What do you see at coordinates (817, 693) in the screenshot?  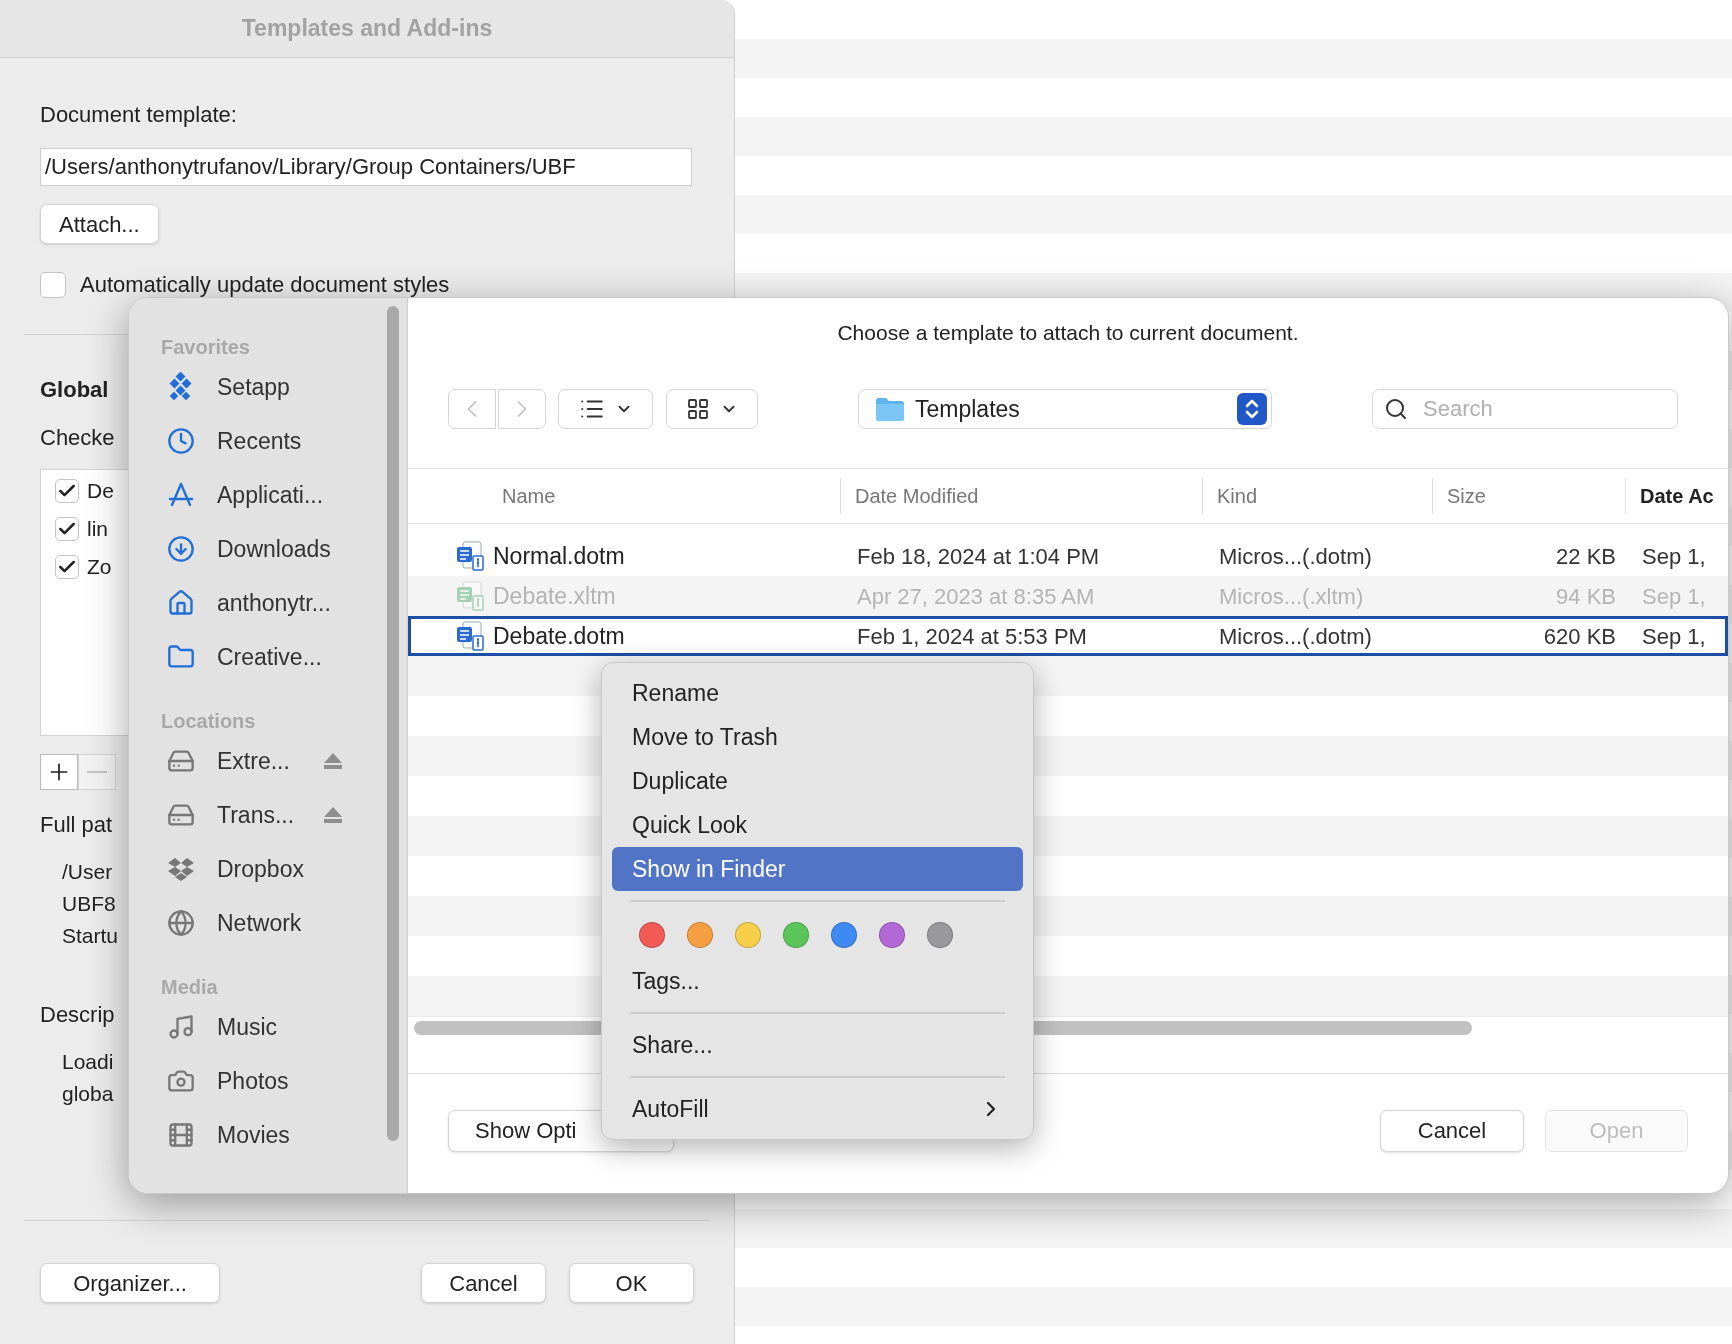 I see `menu-item: Rename` at bounding box center [817, 693].